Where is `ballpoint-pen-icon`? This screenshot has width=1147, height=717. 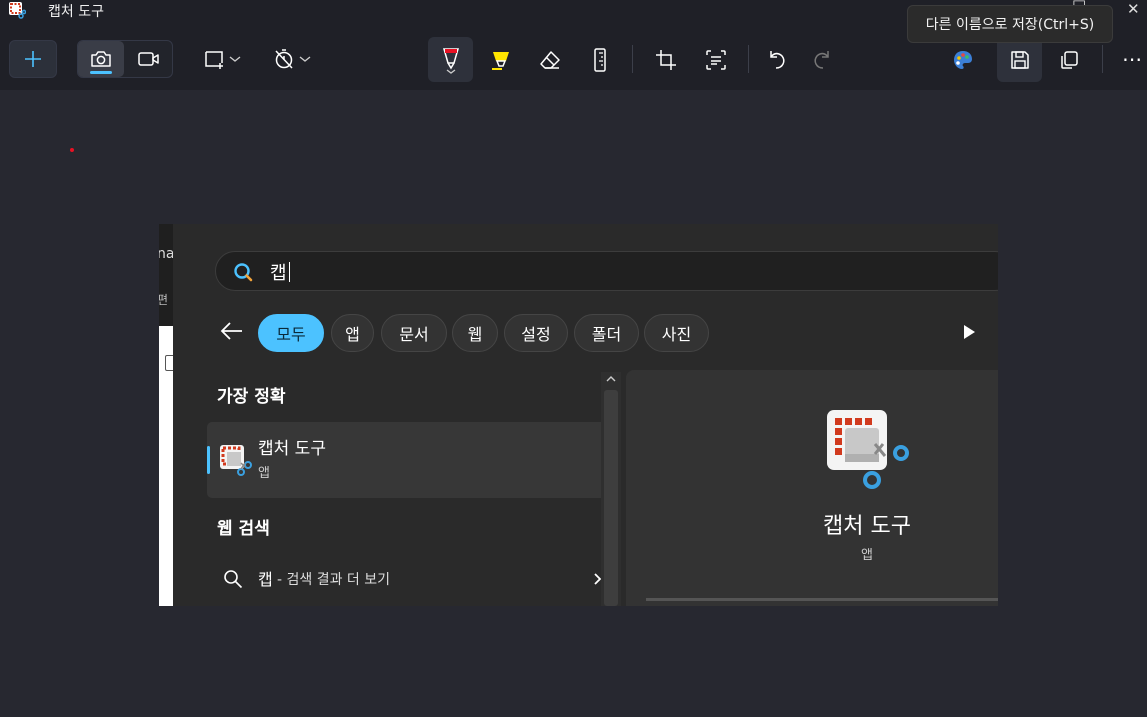 ballpoint-pen-icon is located at coordinates (450, 60).